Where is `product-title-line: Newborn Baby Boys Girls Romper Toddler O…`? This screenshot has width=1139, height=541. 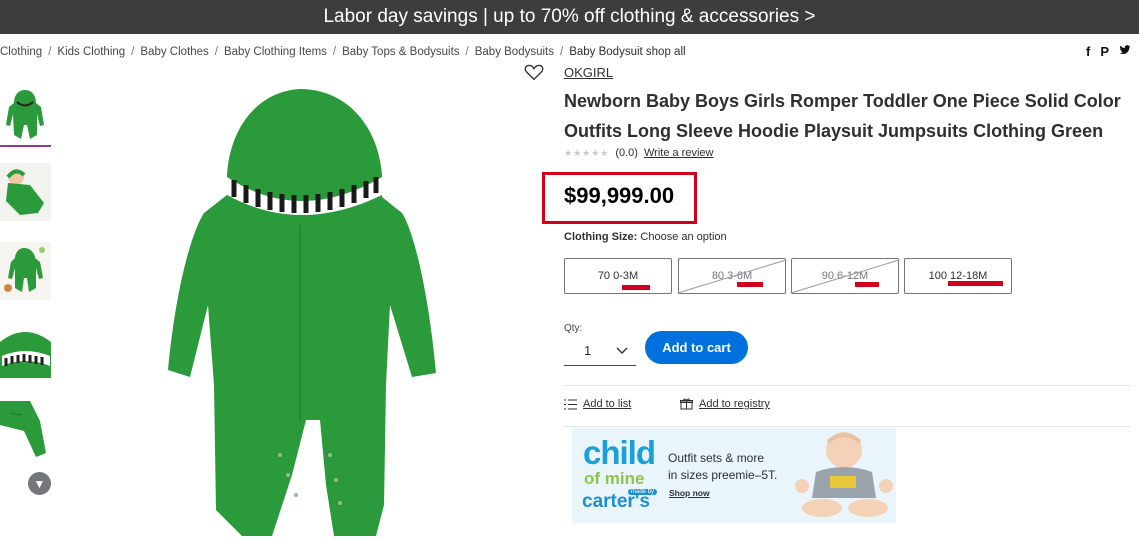 product-title-line: Newborn Baby Boys Girls Romper Toddler O… is located at coordinates (842, 101).